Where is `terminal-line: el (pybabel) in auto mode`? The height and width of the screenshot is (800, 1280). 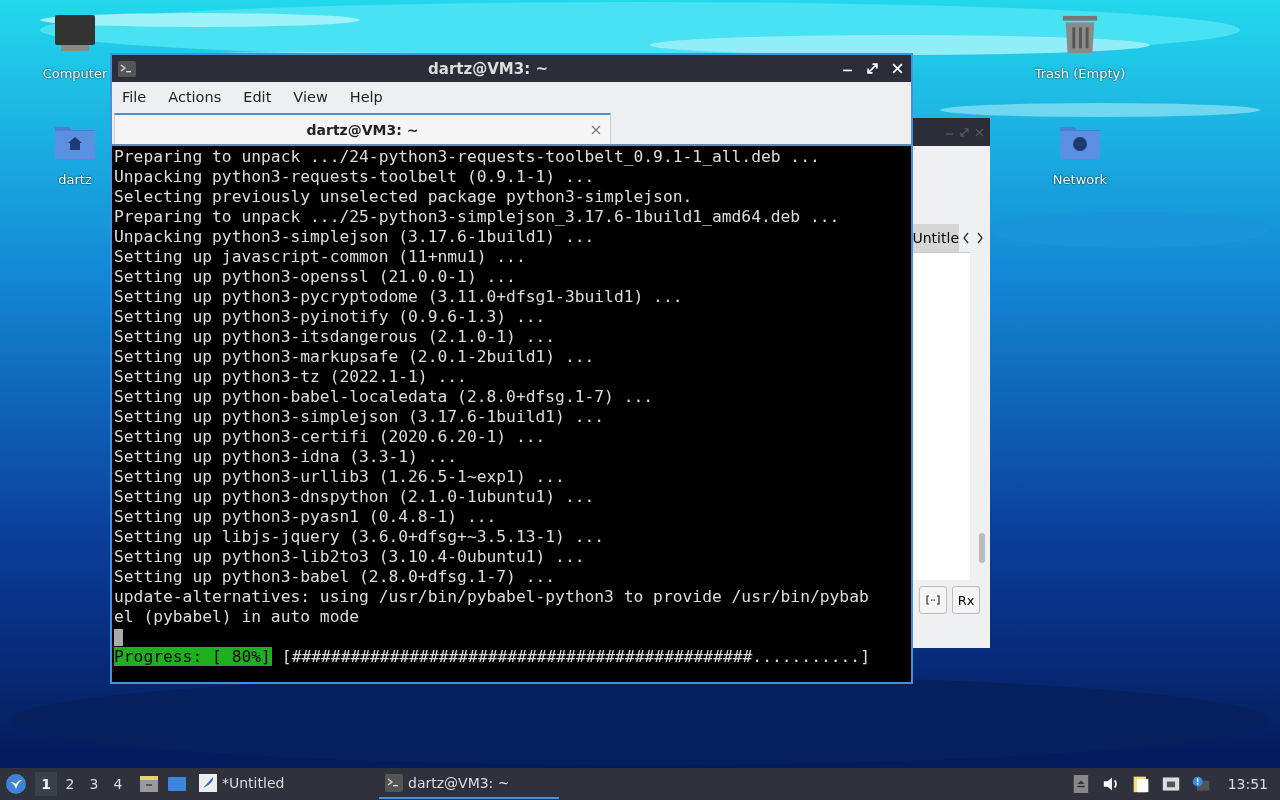
terminal-line: el (pybabel) in auto mode is located at coordinates (237, 617).